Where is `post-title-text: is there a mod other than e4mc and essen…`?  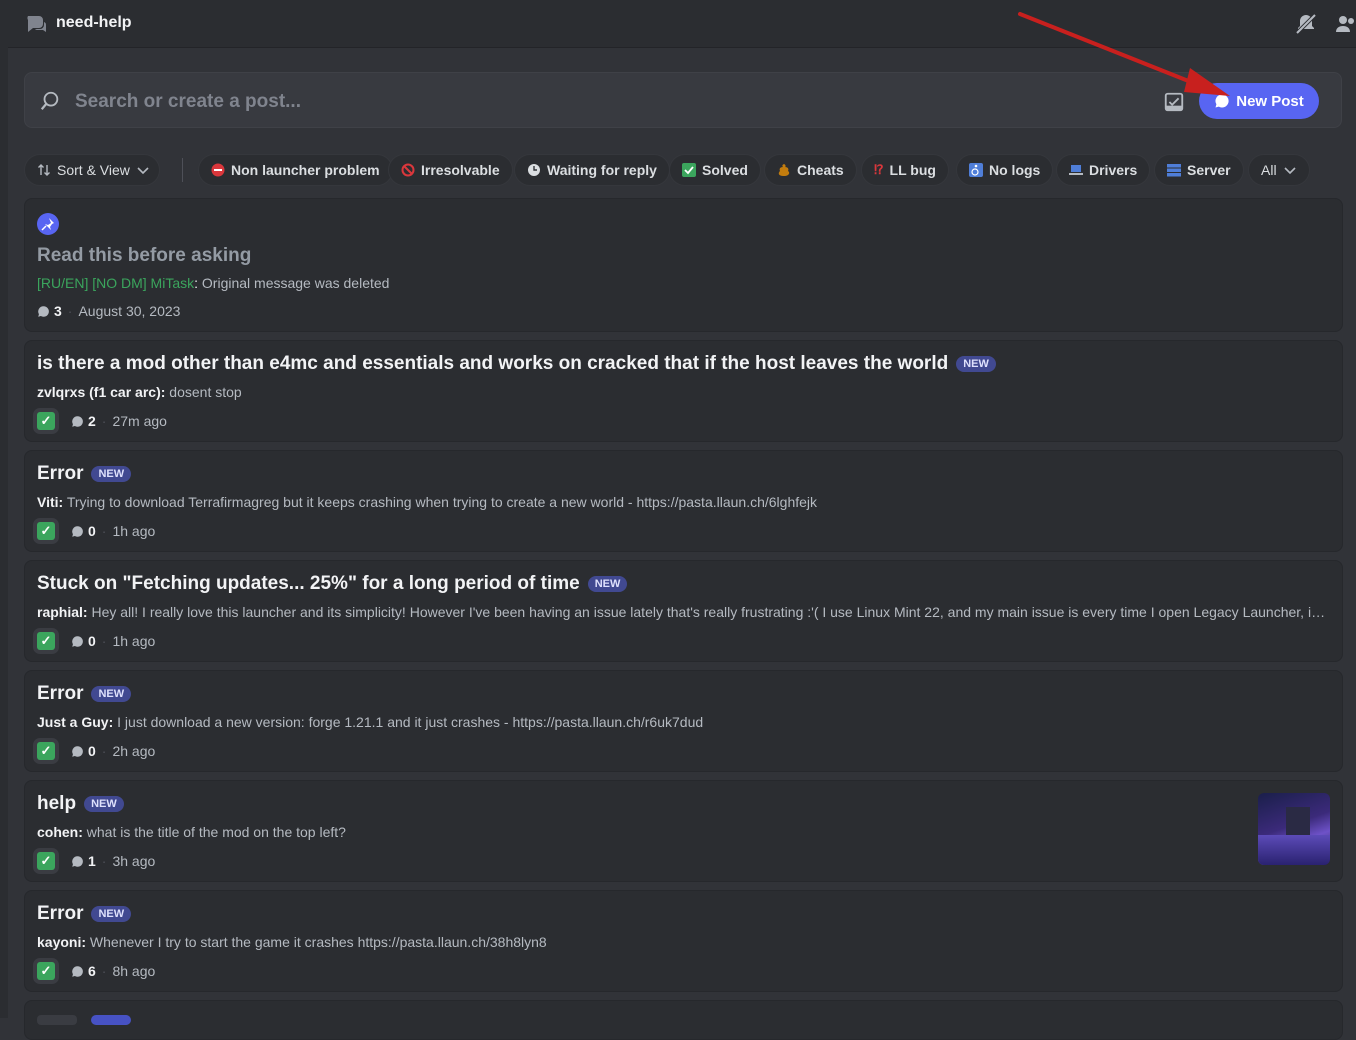
post-title-text: is there a mod other than e4mc and essen… is located at coordinates (493, 363).